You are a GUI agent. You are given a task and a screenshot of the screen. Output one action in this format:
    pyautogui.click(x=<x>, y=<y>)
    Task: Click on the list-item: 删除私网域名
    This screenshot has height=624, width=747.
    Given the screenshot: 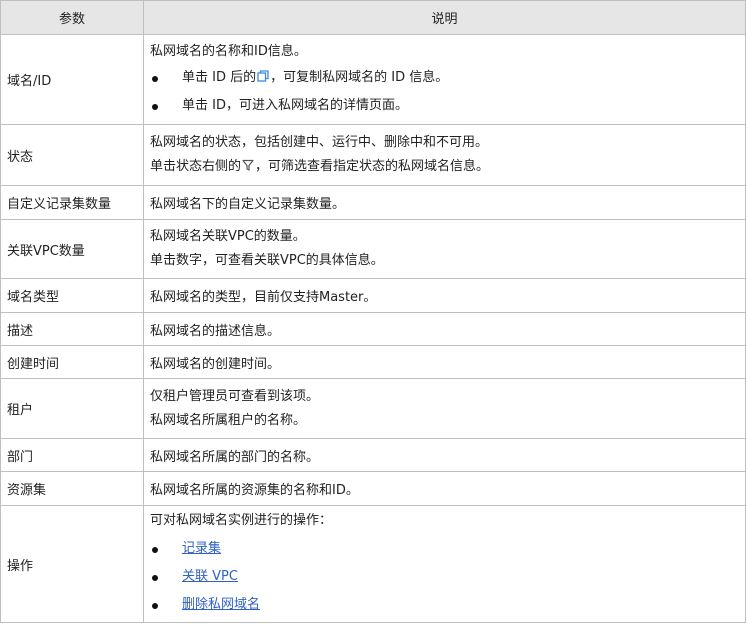 What is the action you would take?
    pyautogui.click(x=444, y=605)
    